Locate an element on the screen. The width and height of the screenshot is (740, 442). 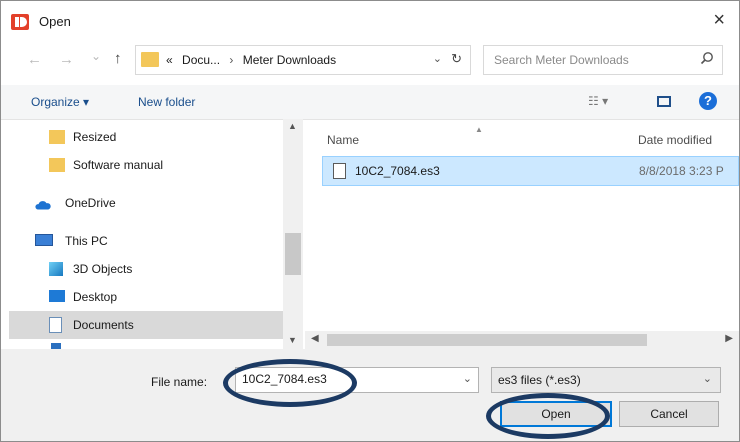
document-icon is located at coordinates (55, 325).